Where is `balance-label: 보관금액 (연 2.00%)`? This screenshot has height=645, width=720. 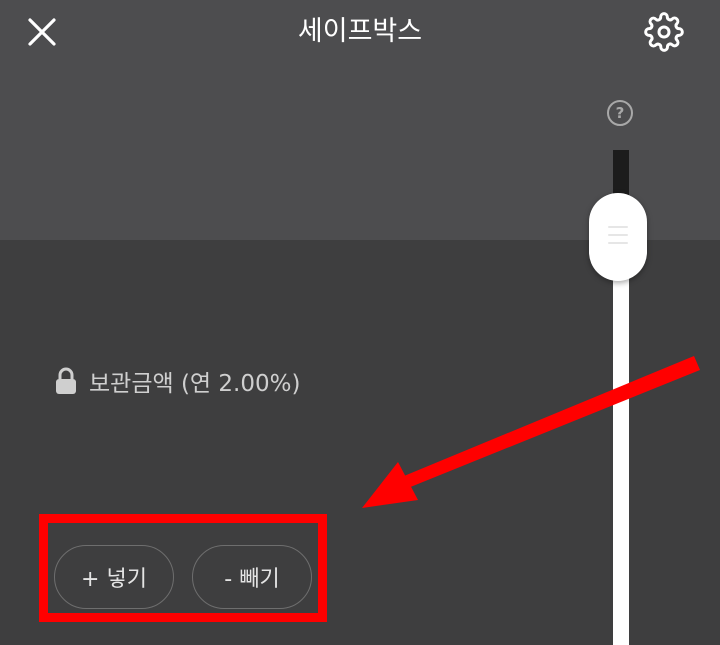 balance-label: 보관금액 (연 2.00%) is located at coordinates (177, 381).